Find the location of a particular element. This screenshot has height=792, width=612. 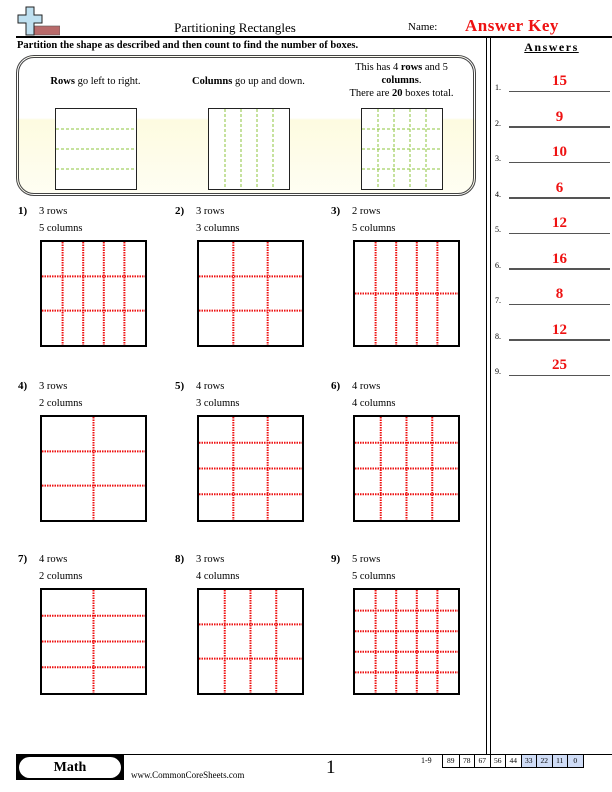

answer-row: 1. 15 is located at coordinates (553, 82).